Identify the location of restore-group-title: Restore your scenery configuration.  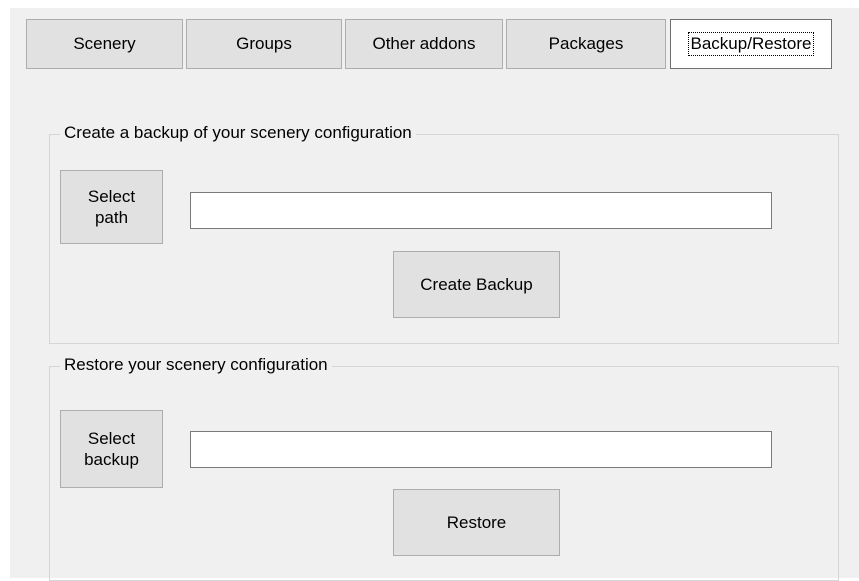
(196, 365).